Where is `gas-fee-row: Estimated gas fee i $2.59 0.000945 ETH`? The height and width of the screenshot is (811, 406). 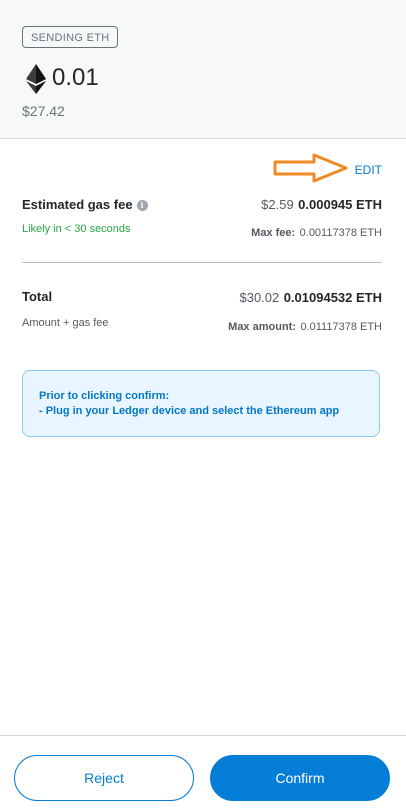 gas-fee-row: Estimated gas fee i $2.59 0.000945 ETH is located at coordinates (202, 206).